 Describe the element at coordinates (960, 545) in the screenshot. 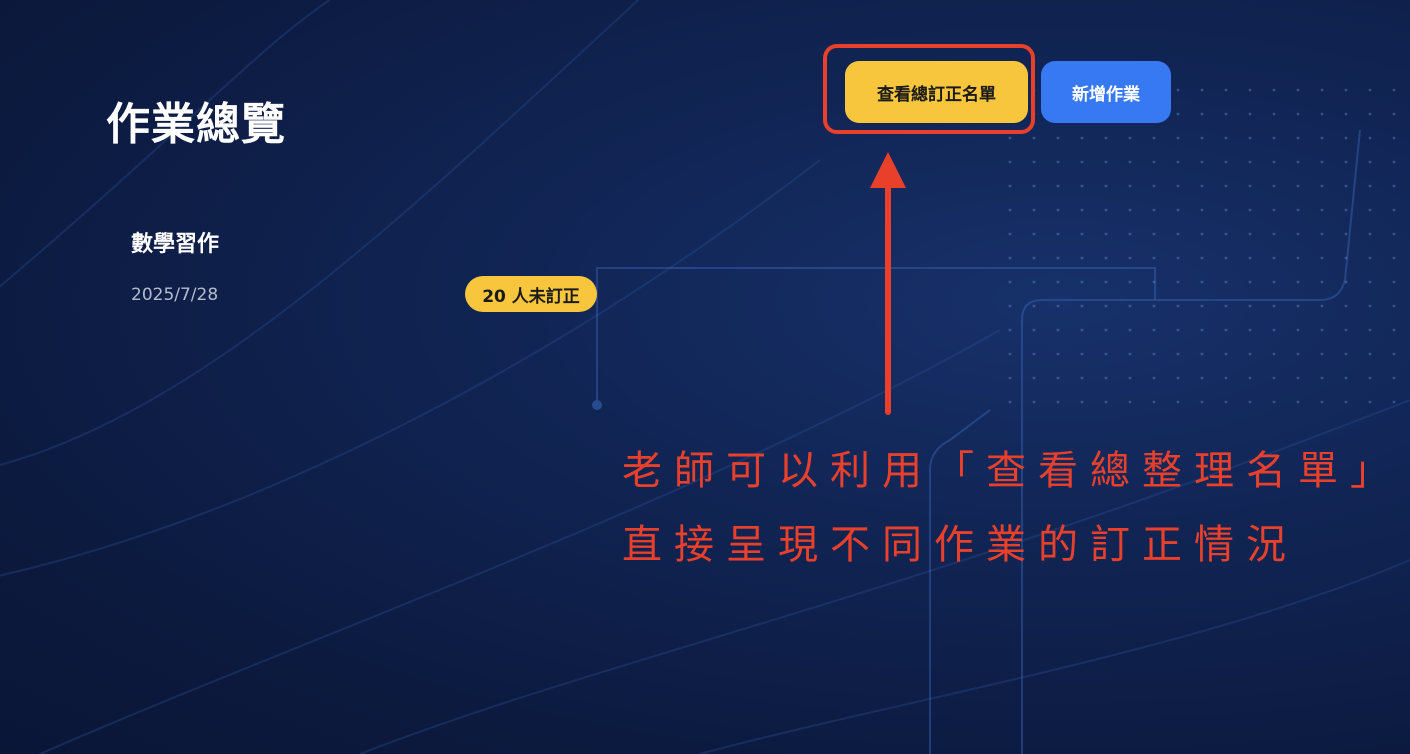

I see `annotation-text-line-2: 直接呈現不同作業的訂正情況` at that location.